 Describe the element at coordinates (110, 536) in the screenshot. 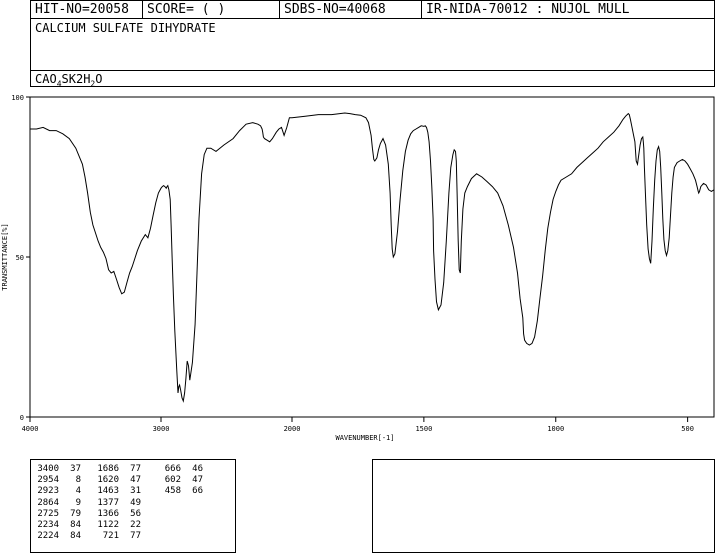

I see `peak-wavenumber: 721` at that location.